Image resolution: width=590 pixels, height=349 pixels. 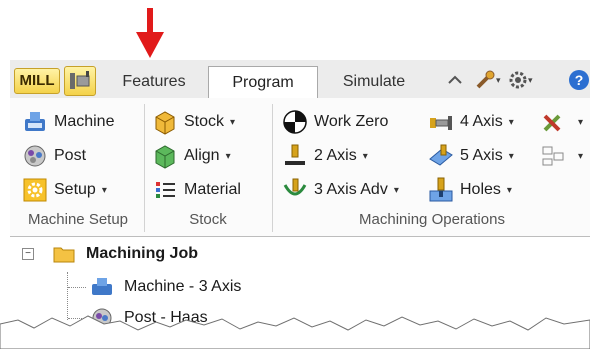 I want to click on stock-button: Stock ▾, so click(x=193, y=122).